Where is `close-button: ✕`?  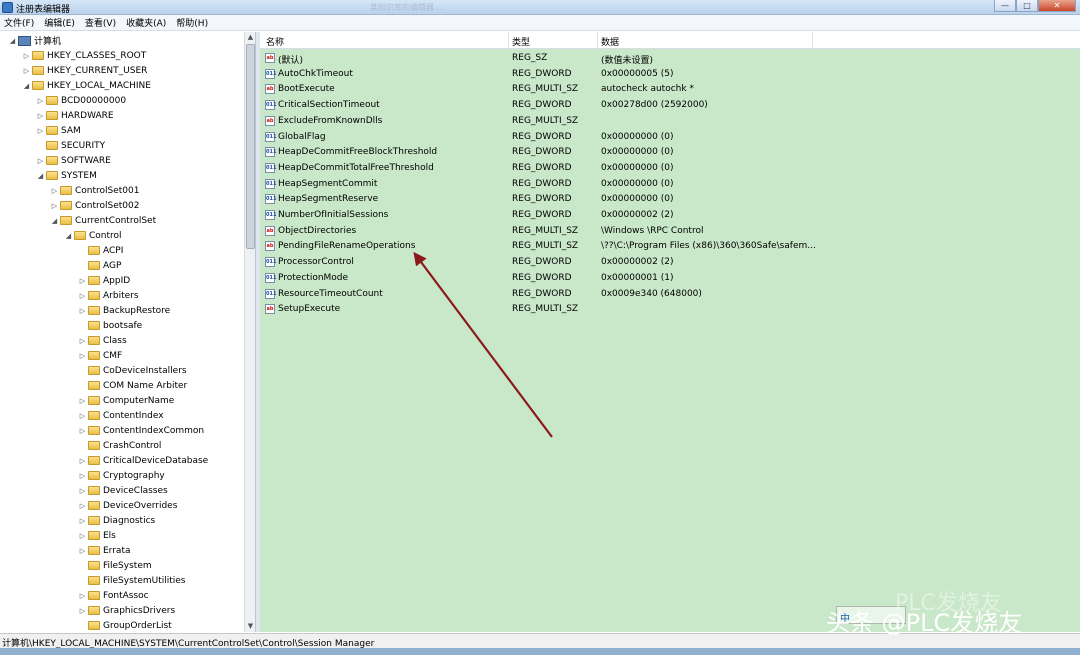
close-button: ✕ is located at coordinates (1057, 6).